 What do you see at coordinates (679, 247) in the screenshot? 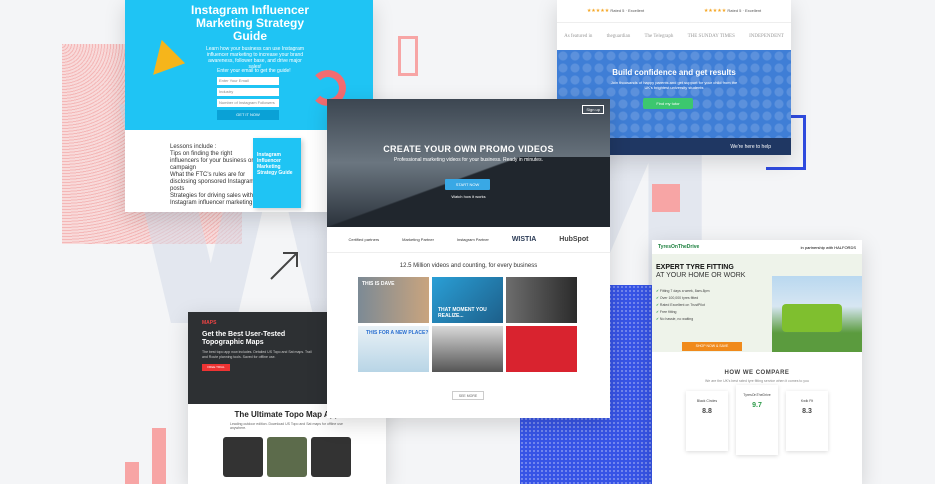
I see `tyre-logo: TyresOnTheDrive` at bounding box center [679, 247].